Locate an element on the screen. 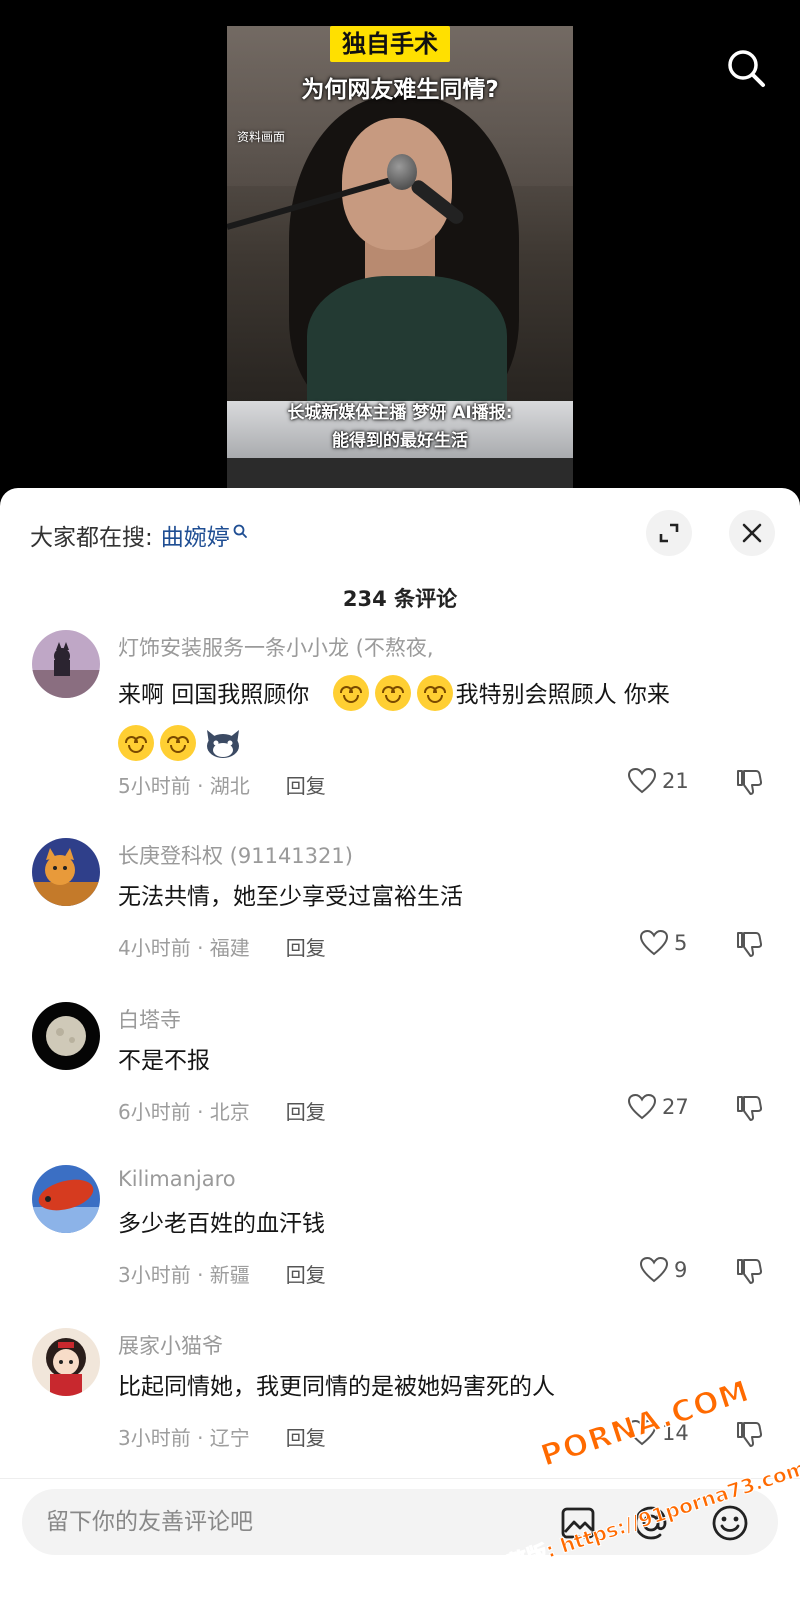  close-icon is located at coordinates (752, 533).